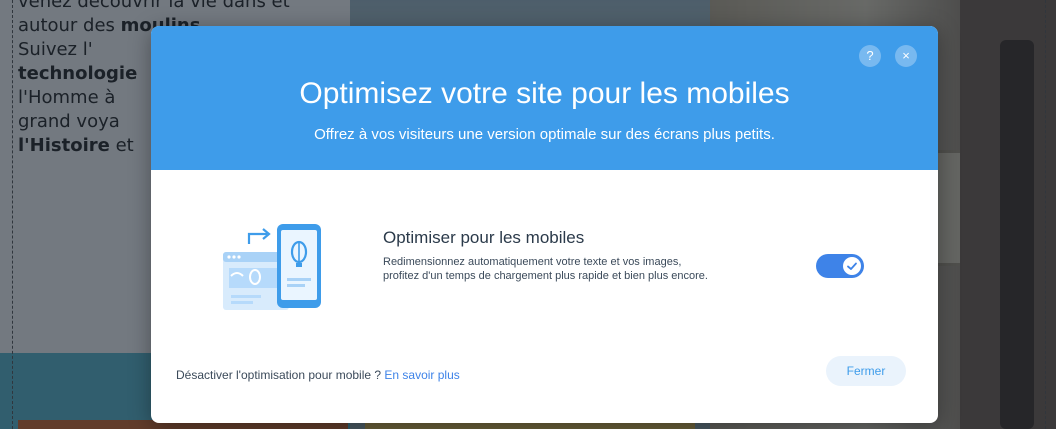 The image size is (1056, 429). I want to click on close-dialog-button: Fermer, so click(866, 371).